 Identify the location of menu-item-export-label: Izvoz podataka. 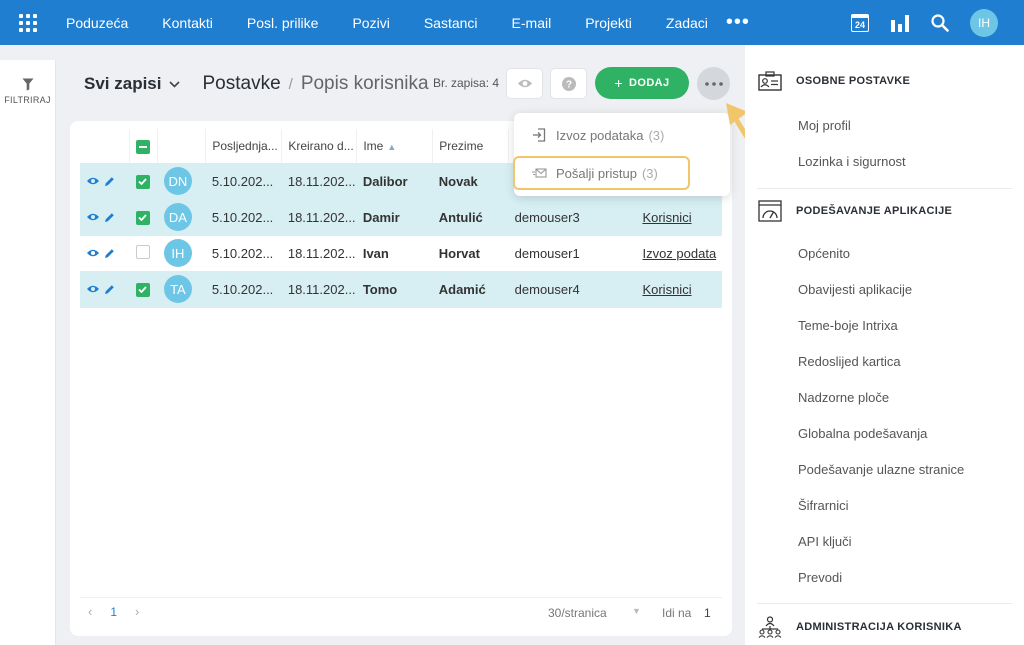
(600, 135).